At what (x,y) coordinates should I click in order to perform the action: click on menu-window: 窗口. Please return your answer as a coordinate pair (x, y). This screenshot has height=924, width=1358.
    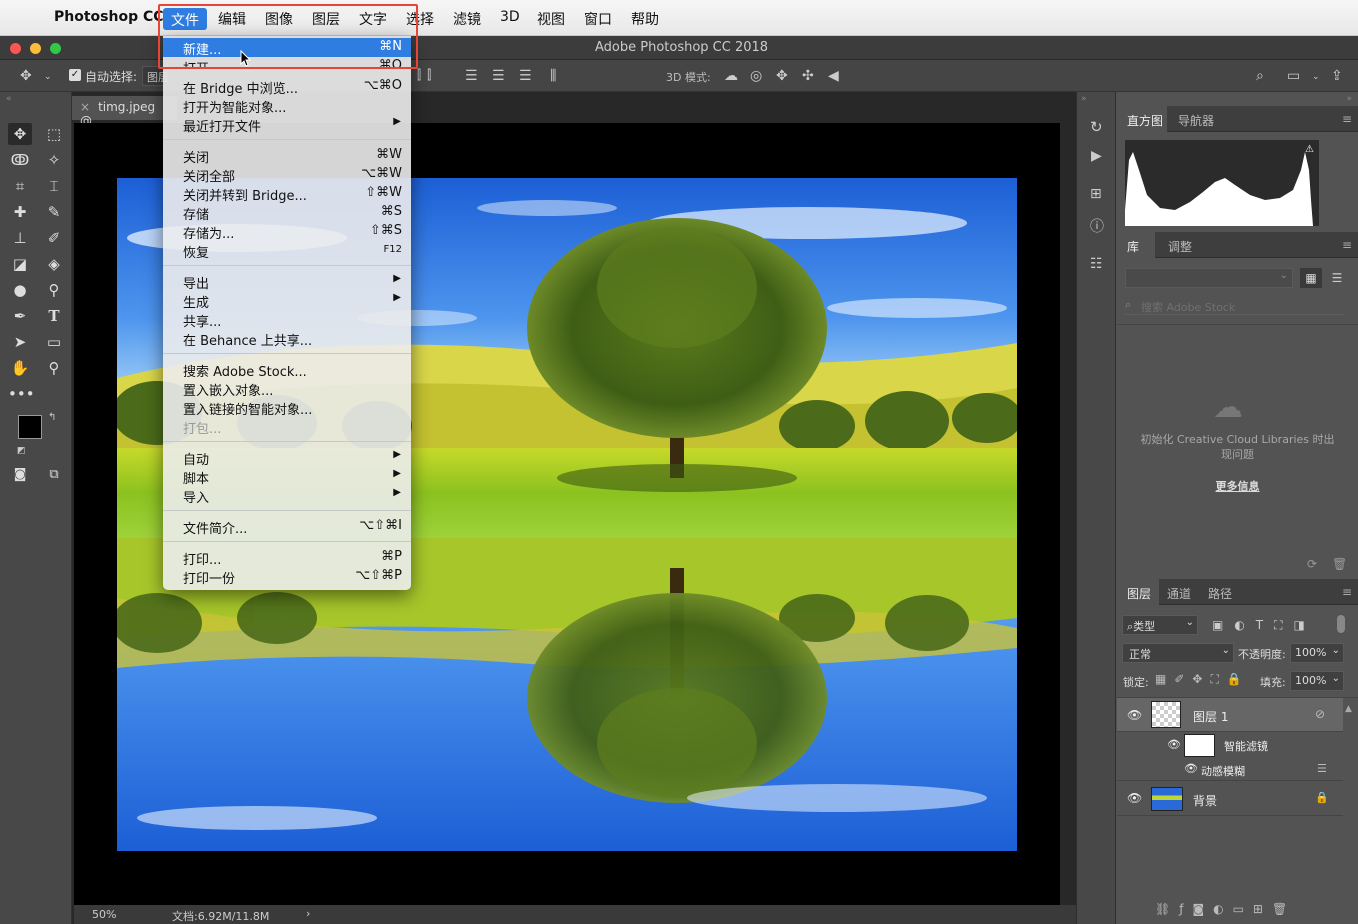
    Looking at the image, I should click on (598, 19).